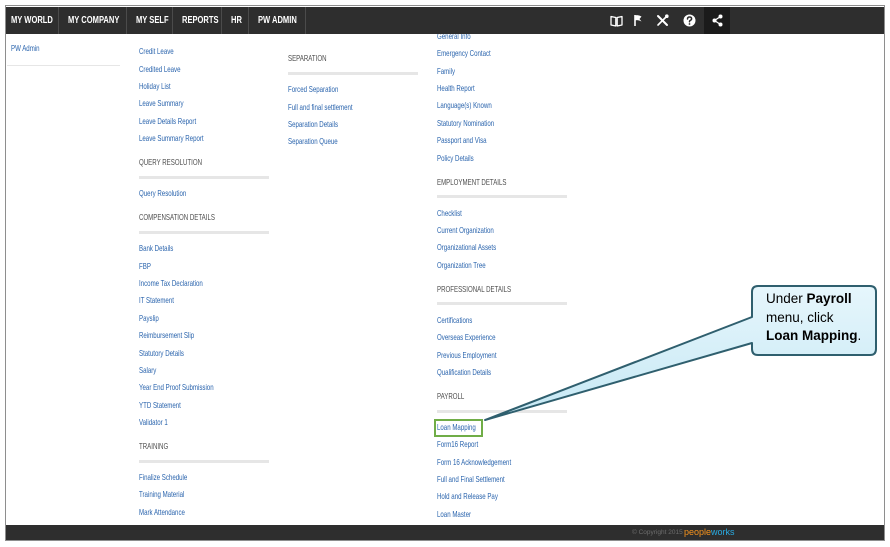 This screenshot has width=890, height=547. Describe the element at coordinates (189, 422) in the screenshot. I see `menu-link-validator-1: Validator 1` at that location.